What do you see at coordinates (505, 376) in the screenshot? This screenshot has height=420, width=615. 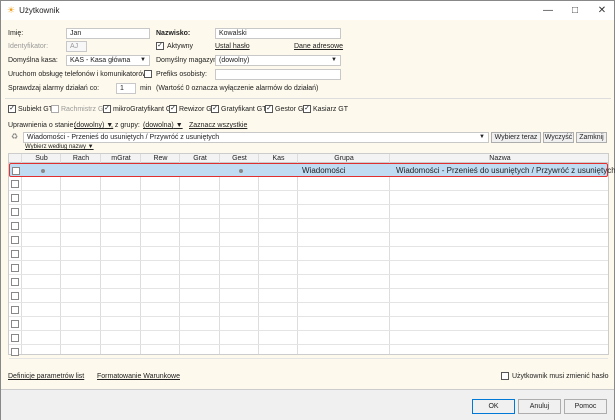 I see `musi-zmienic-checkbox` at bounding box center [505, 376].